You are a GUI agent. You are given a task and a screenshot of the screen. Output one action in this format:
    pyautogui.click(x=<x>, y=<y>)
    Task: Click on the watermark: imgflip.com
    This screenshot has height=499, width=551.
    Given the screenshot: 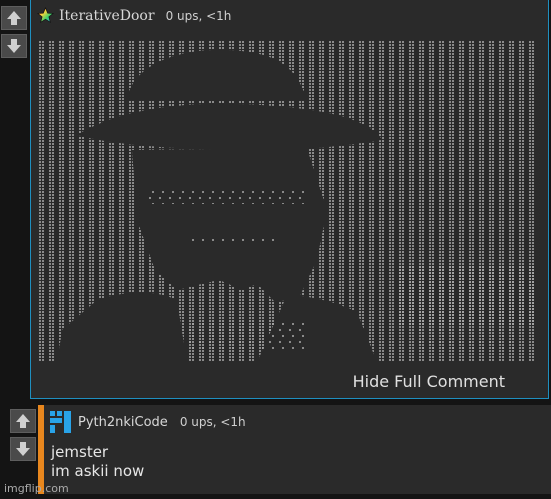 What is the action you would take?
    pyautogui.click(x=36, y=488)
    